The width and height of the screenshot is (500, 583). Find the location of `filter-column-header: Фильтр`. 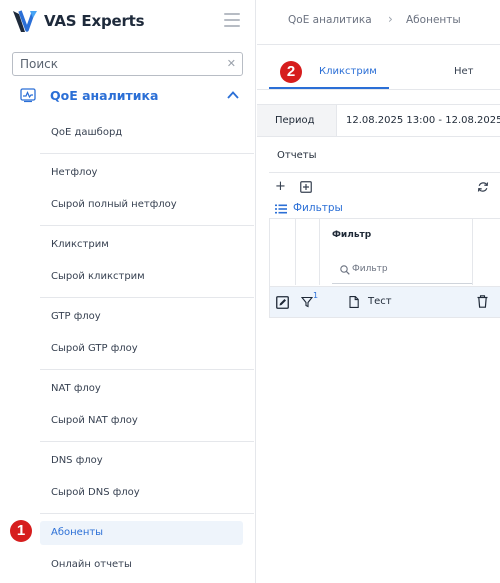

filter-column-header: Фильтр is located at coordinates (352, 235).